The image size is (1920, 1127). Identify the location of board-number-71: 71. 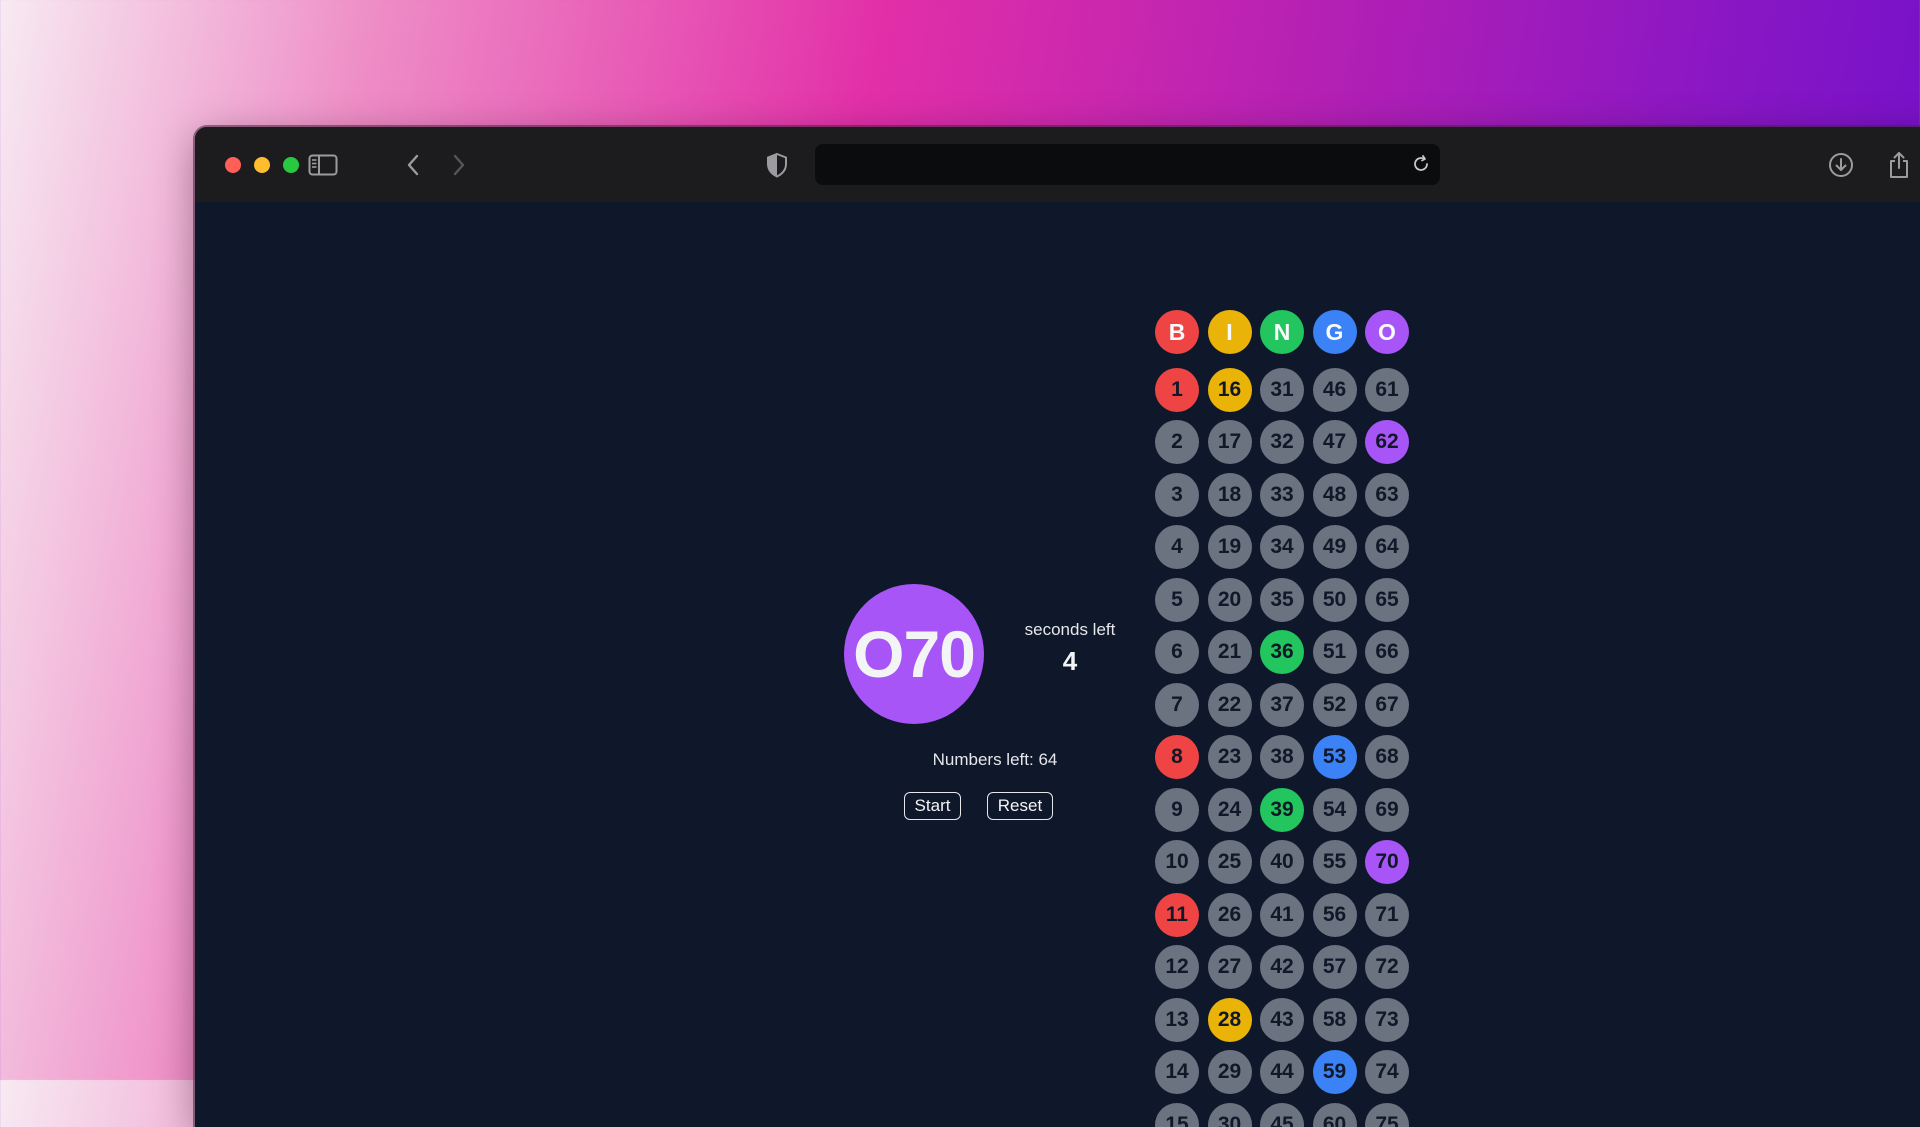
(1387, 915).